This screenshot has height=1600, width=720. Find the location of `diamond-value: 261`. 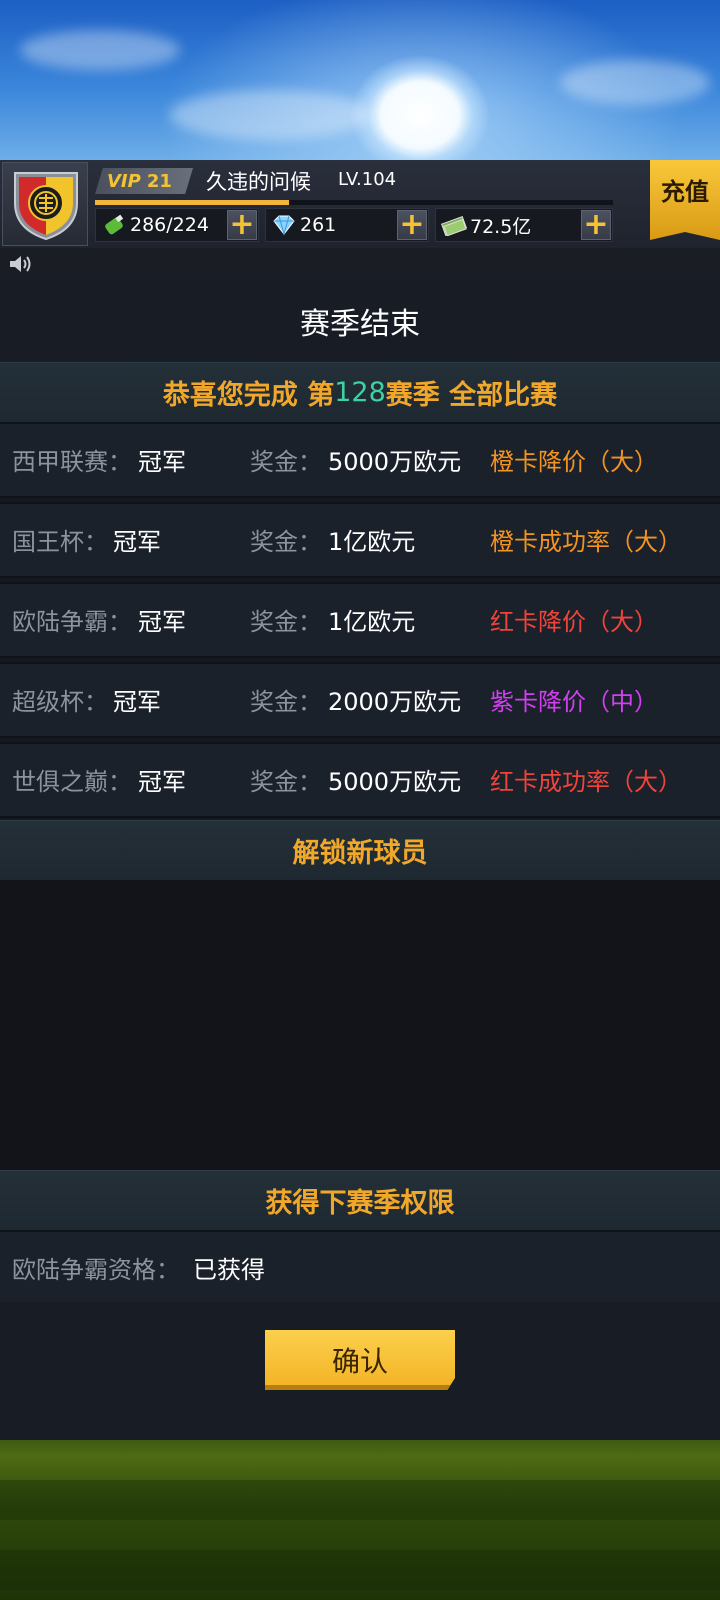

diamond-value: 261 is located at coordinates (318, 225).